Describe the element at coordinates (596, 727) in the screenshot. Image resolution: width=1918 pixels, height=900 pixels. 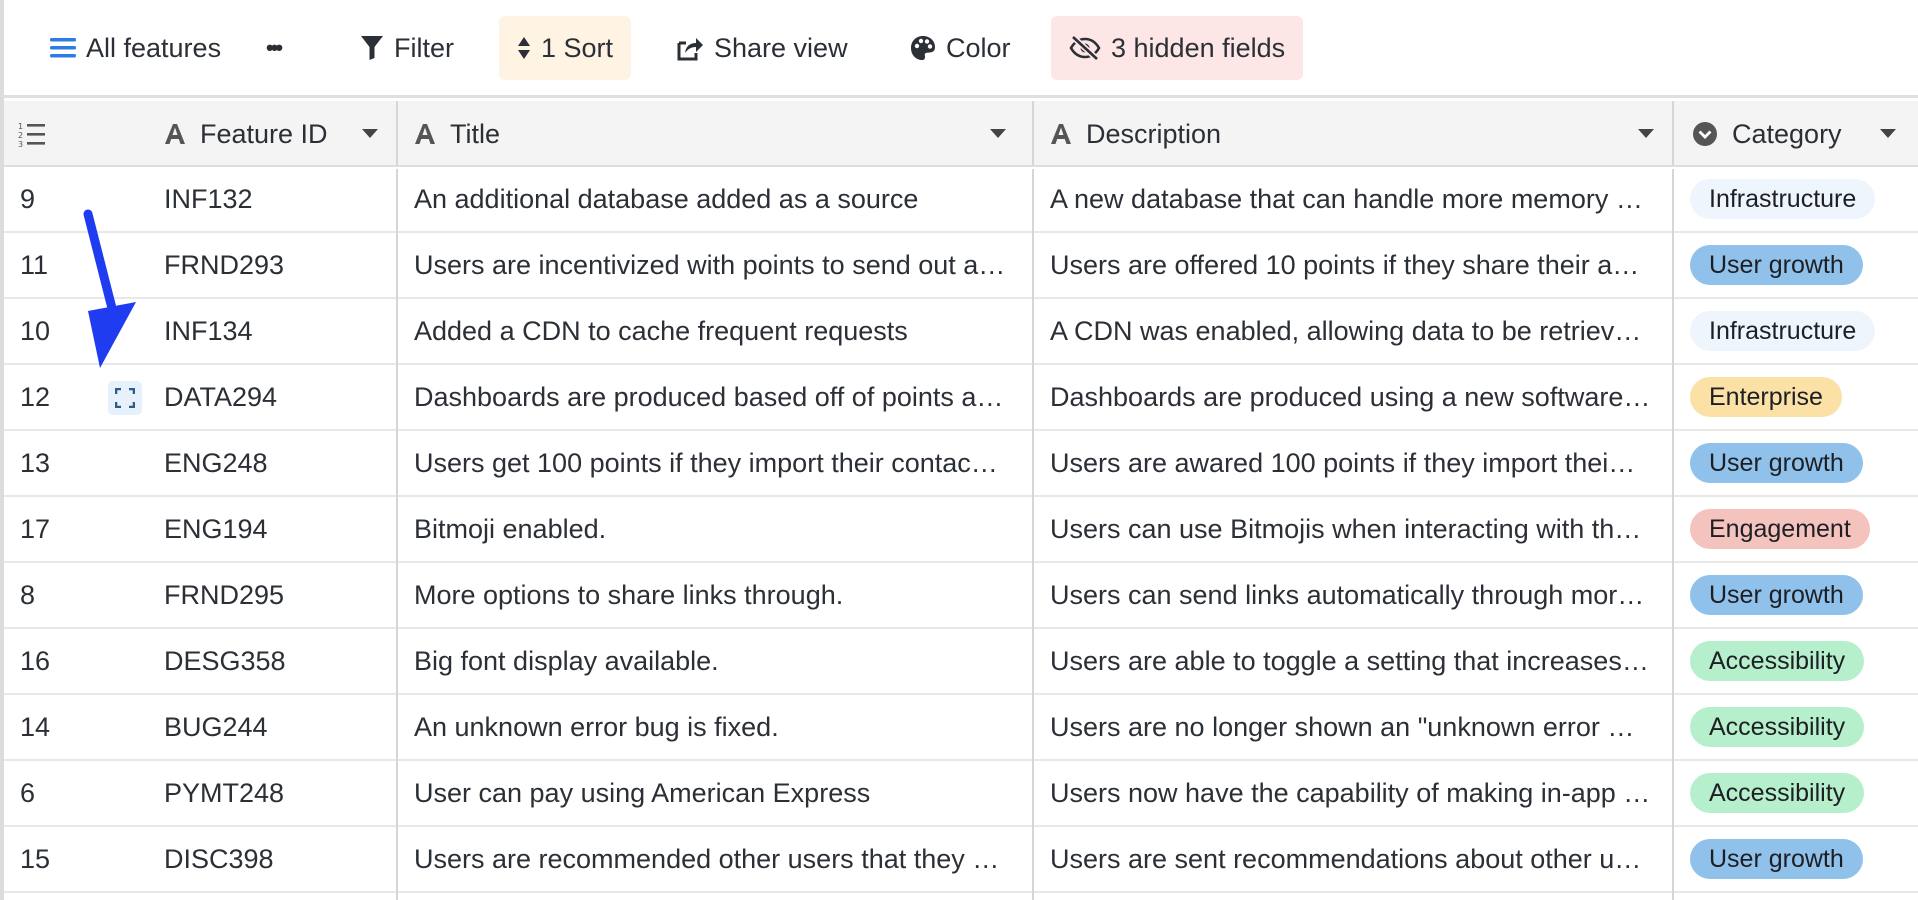
I see `cell-title-text: An unknown error bug is fixed.` at that location.